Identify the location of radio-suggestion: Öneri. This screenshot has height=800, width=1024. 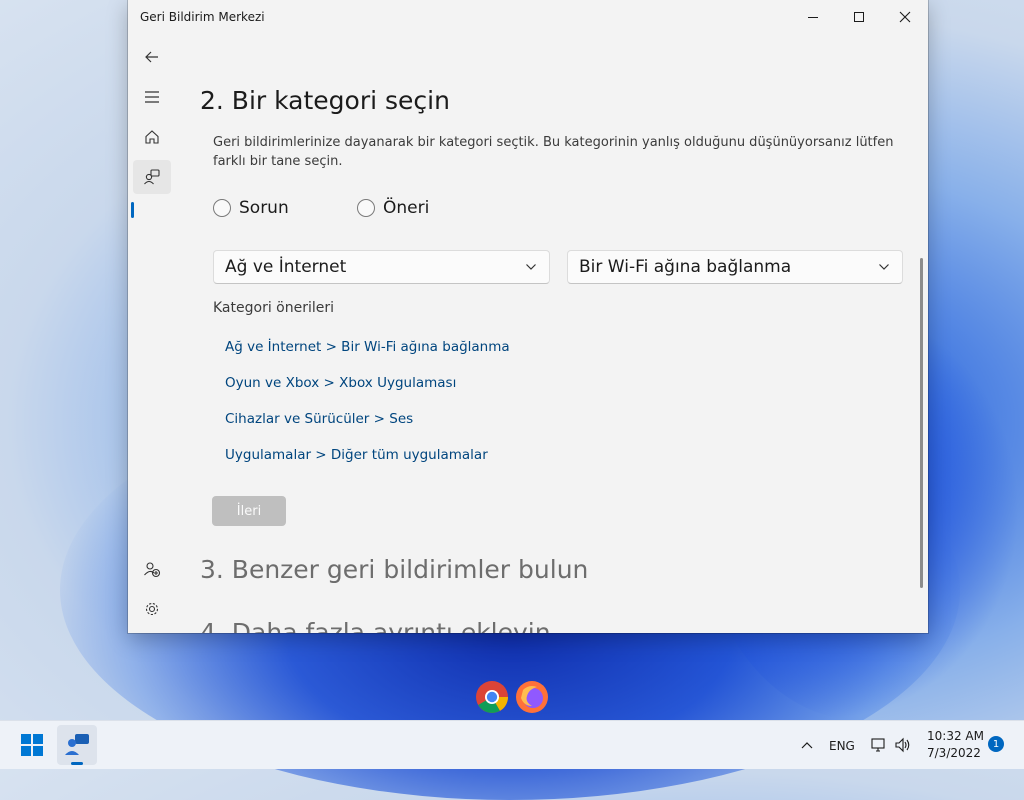
(393, 208).